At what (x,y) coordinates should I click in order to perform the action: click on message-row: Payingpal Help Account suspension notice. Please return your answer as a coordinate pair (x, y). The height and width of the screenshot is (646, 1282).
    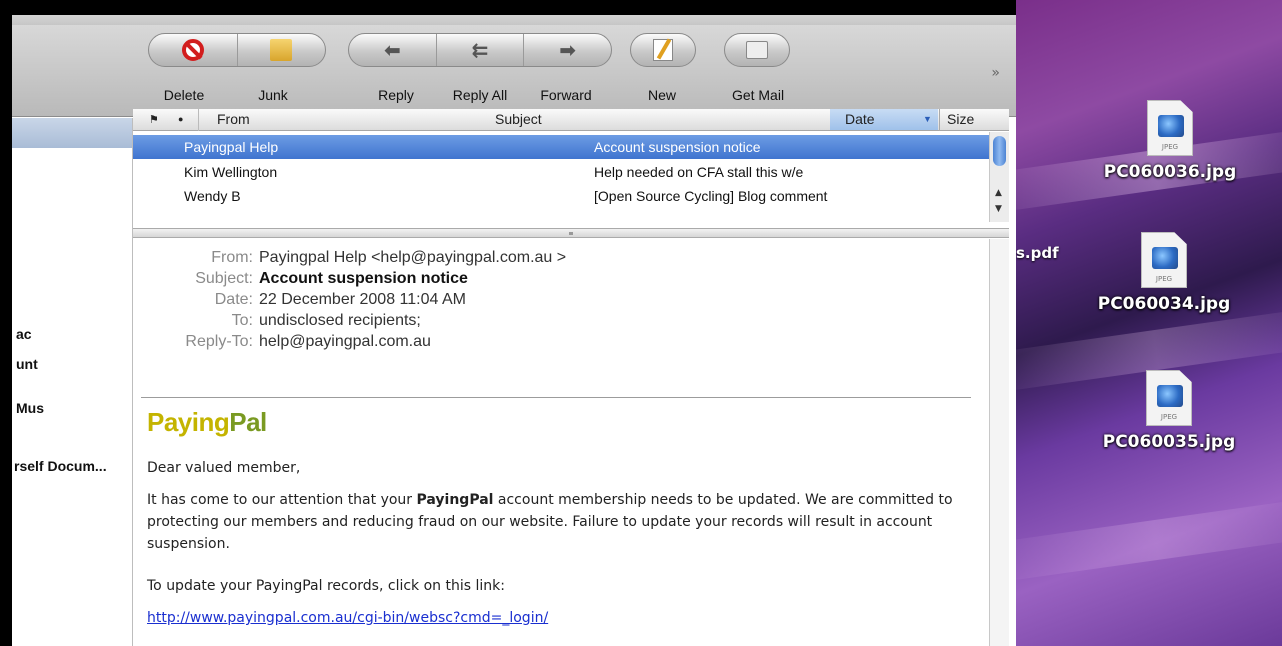
    Looking at the image, I should click on (561, 147).